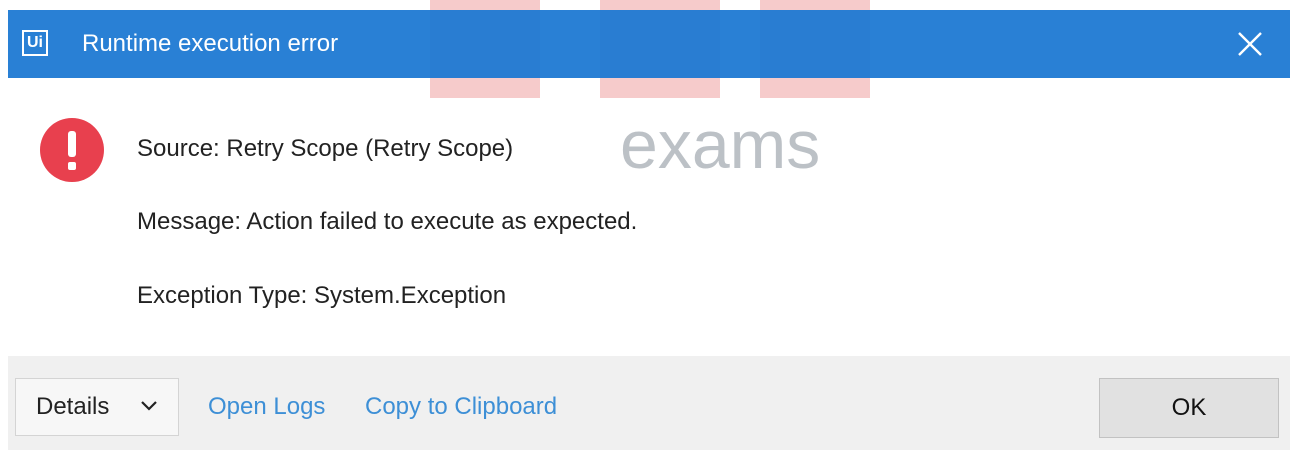 The width and height of the screenshot is (1290, 450). What do you see at coordinates (72, 150) in the screenshot?
I see `error-exclamation-icon` at bounding box center [72, 150].